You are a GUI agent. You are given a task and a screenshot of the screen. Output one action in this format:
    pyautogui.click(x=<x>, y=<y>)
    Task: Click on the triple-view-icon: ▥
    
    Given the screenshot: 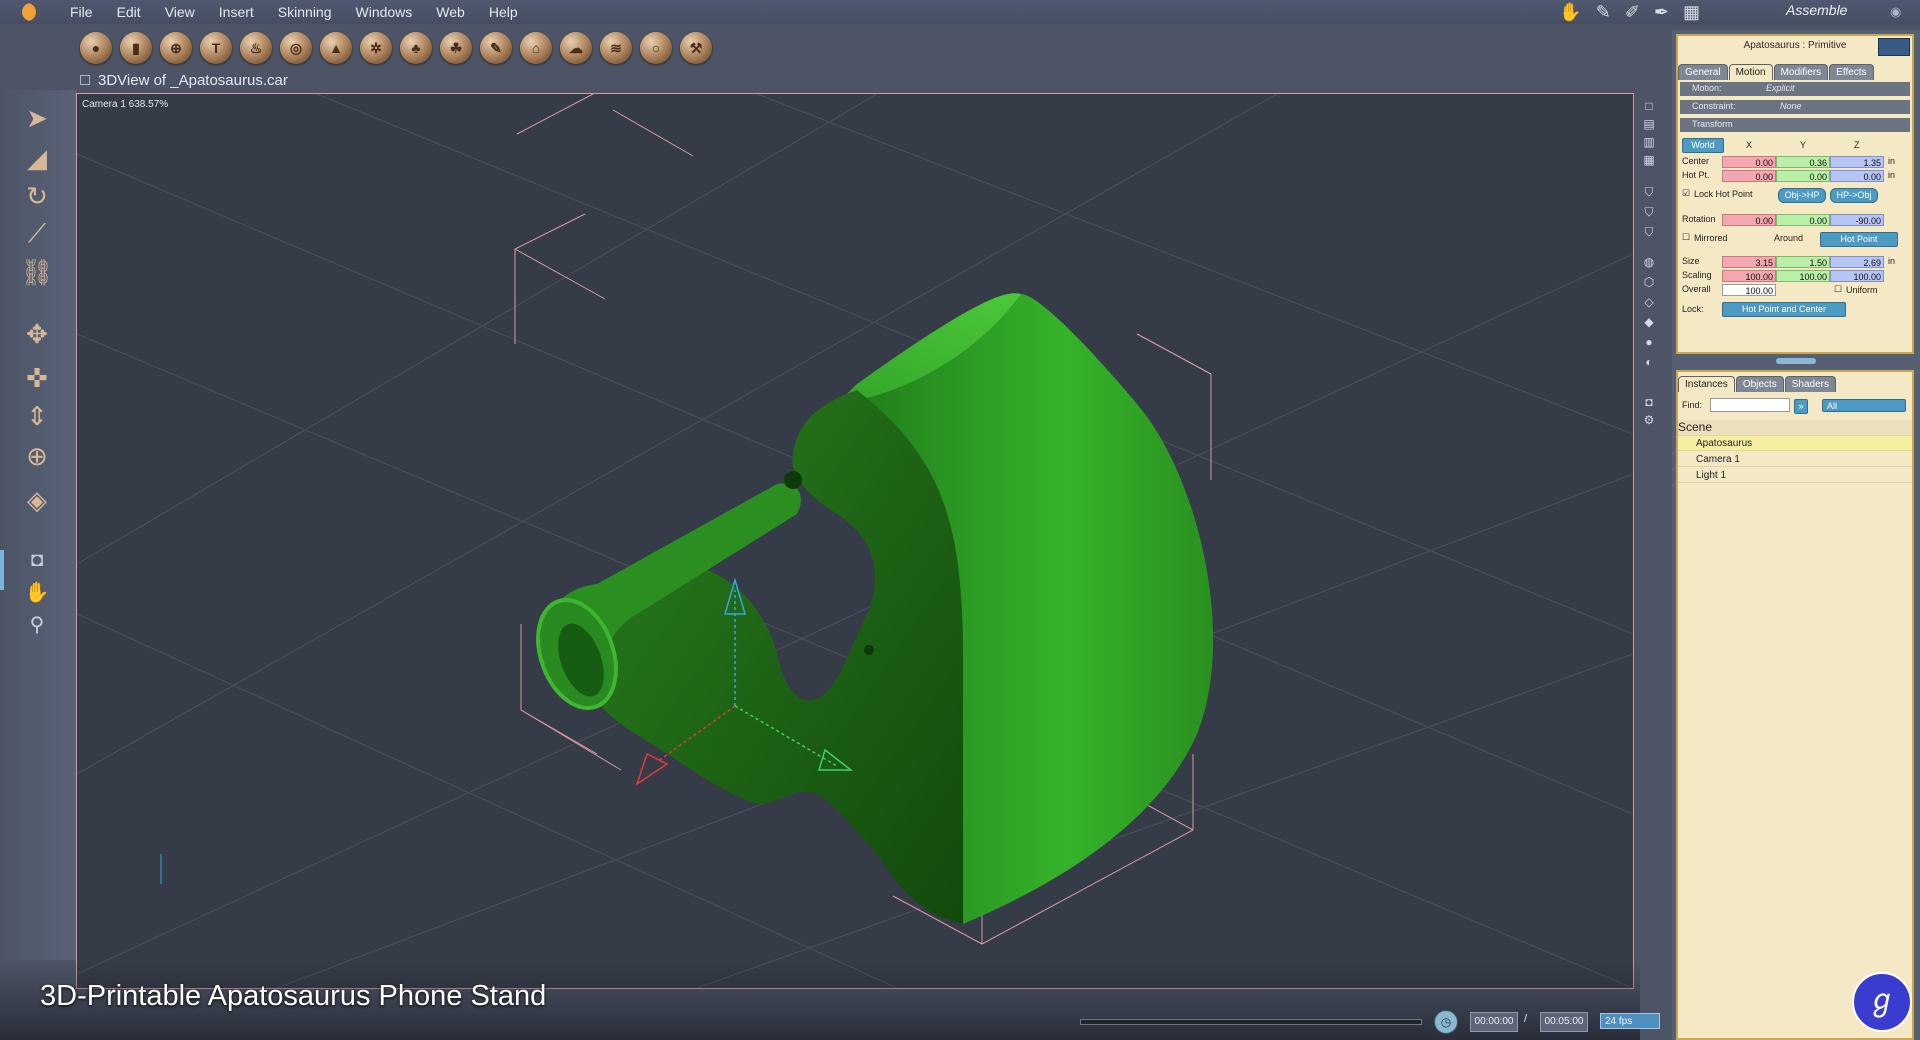 What is the action you would take?
    pyautogui.click(x=1649, y=142)
    